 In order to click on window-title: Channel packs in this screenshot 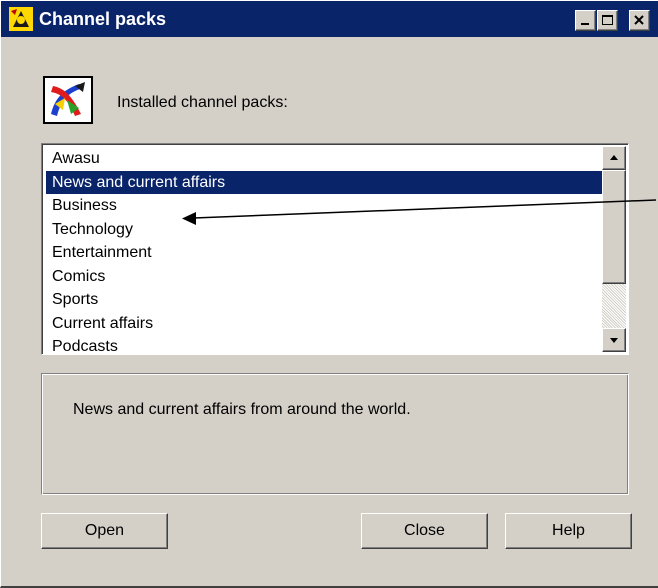, I will do `click(103, 19)`.